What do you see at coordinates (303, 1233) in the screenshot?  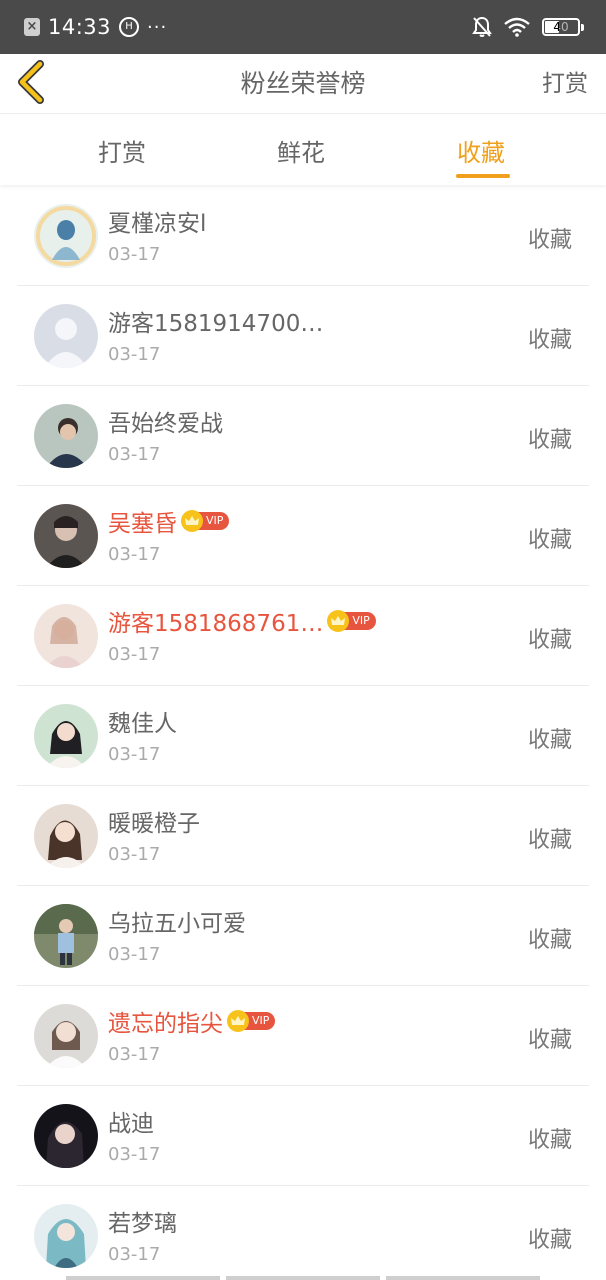 I see `list-item: 若梦璃 03-17 收藏` at bounding box center [303, 1233].